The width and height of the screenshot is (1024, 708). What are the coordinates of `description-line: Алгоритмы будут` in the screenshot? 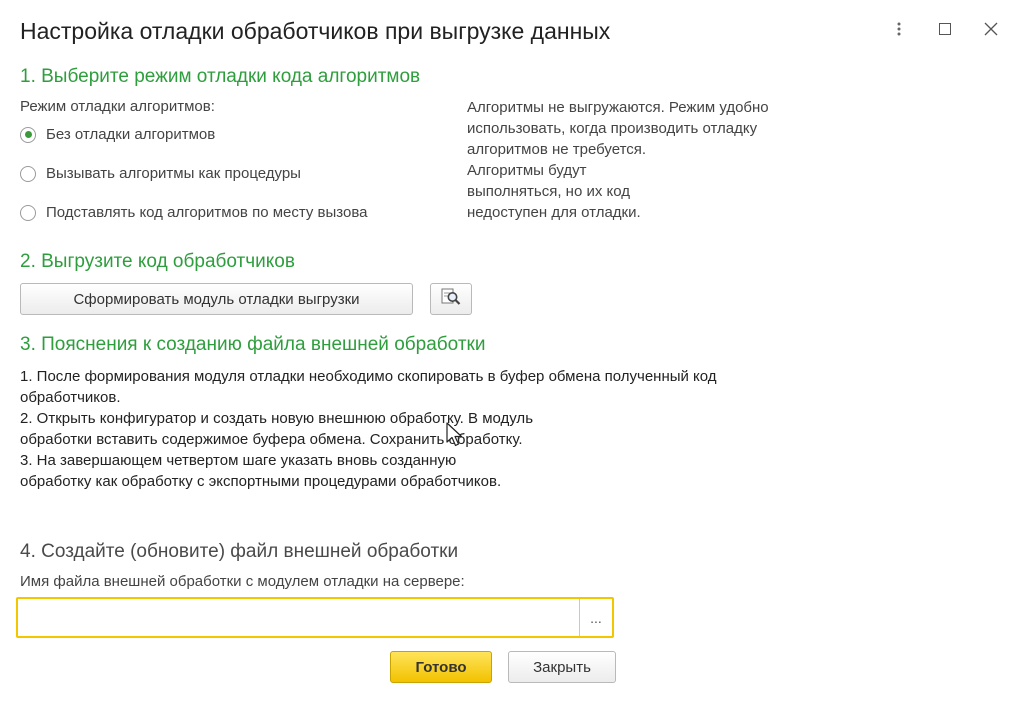 It's located at (527, 170).